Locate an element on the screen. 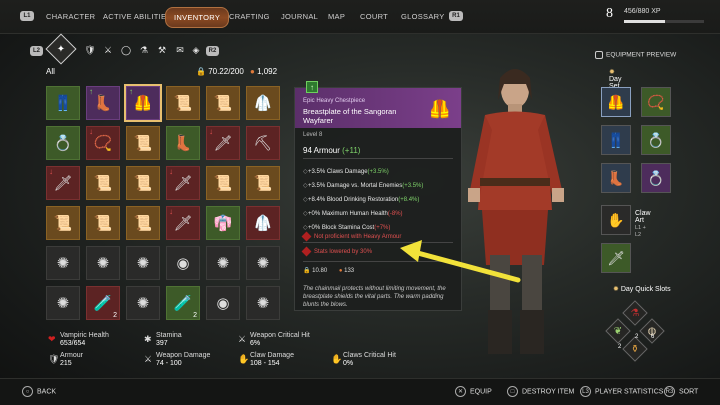  l2-button-hint: L2 is located at coordinates (36, 51).